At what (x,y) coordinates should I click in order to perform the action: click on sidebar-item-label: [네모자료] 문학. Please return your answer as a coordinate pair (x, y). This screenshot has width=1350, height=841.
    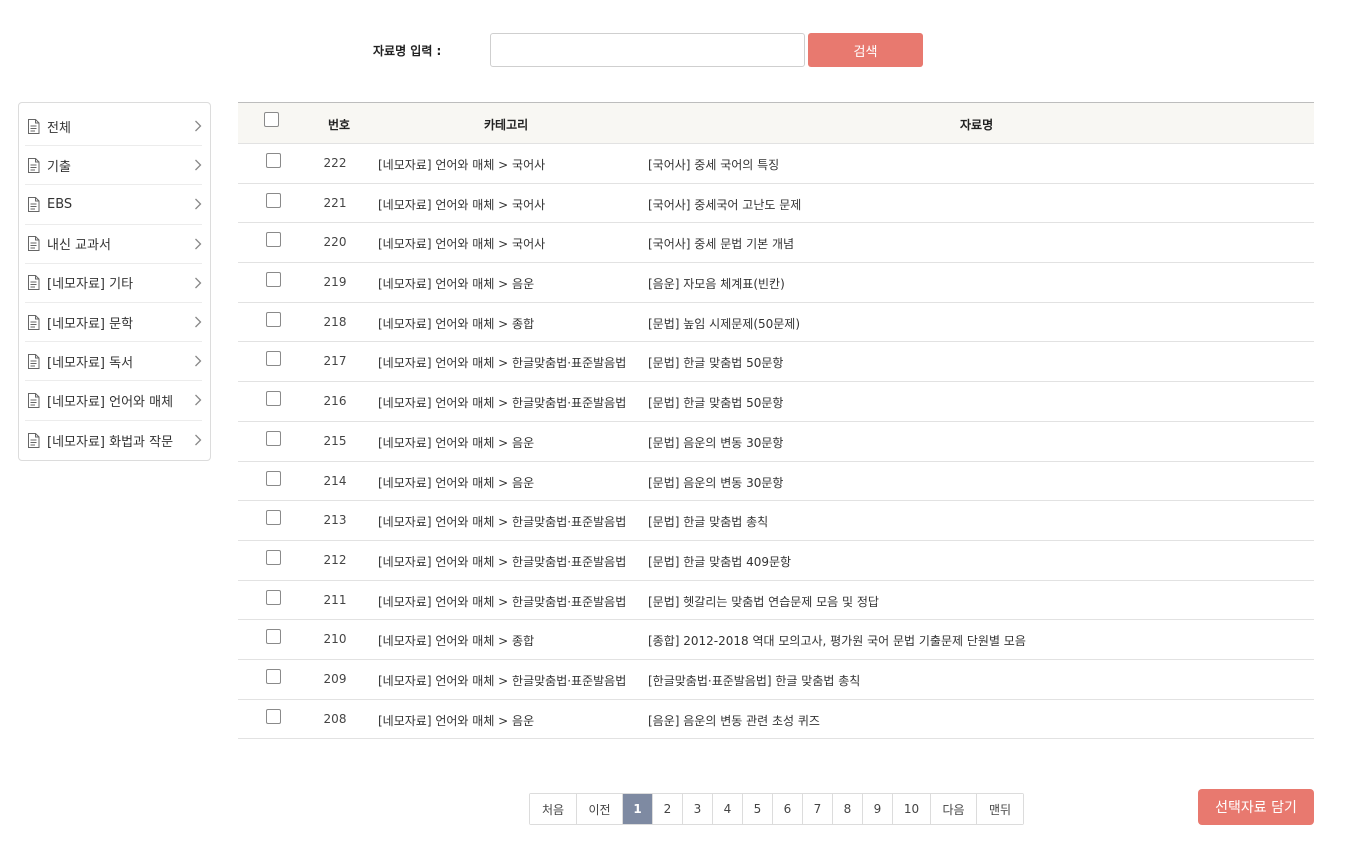
    Looking at the image, I should click on (90, 324).